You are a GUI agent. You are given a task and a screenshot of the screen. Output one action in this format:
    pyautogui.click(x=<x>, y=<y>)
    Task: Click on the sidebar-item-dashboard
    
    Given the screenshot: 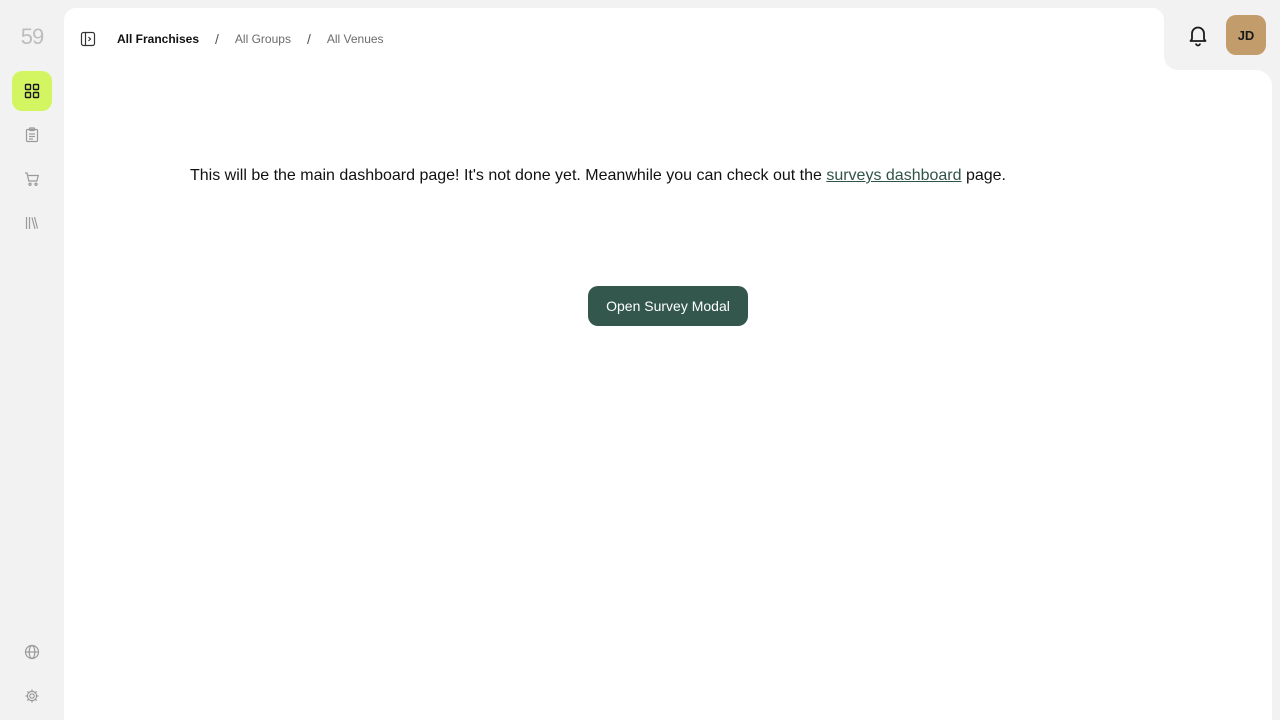 What is the action you would take?
    pyautogui.click(x=32, y=91)
    